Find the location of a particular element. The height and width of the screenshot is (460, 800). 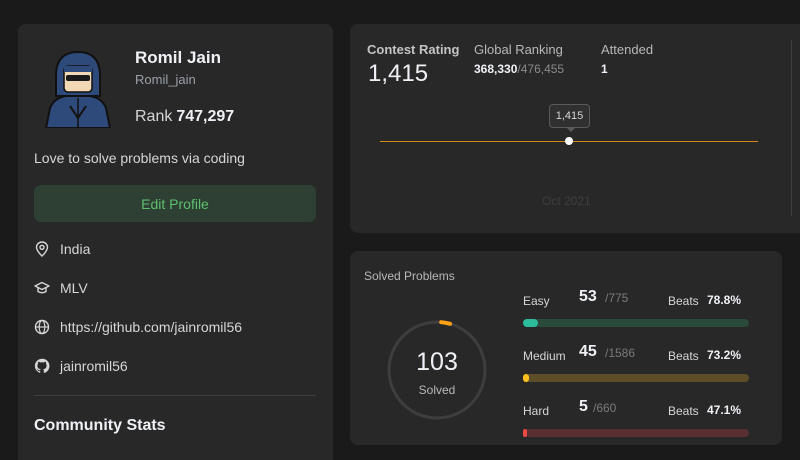

global-ranking-value: 368,330/476,455 is located at coordinates (519, 69).